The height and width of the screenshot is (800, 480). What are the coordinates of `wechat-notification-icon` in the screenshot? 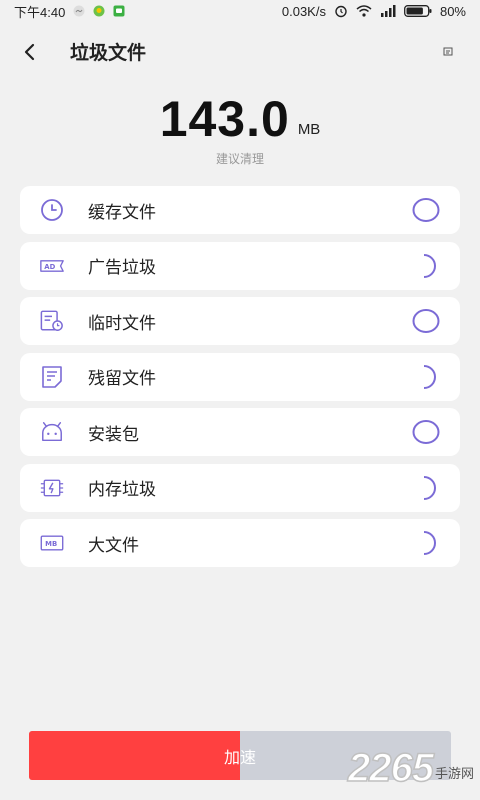 It's located at (119, 11).